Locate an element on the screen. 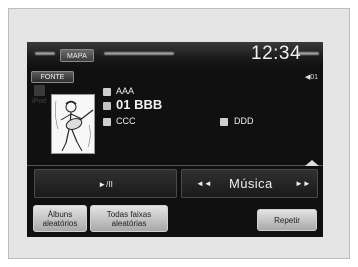 The width and height of the screenshot is (358, 267). source-button: FONTE is located at coordinates (52, 77).